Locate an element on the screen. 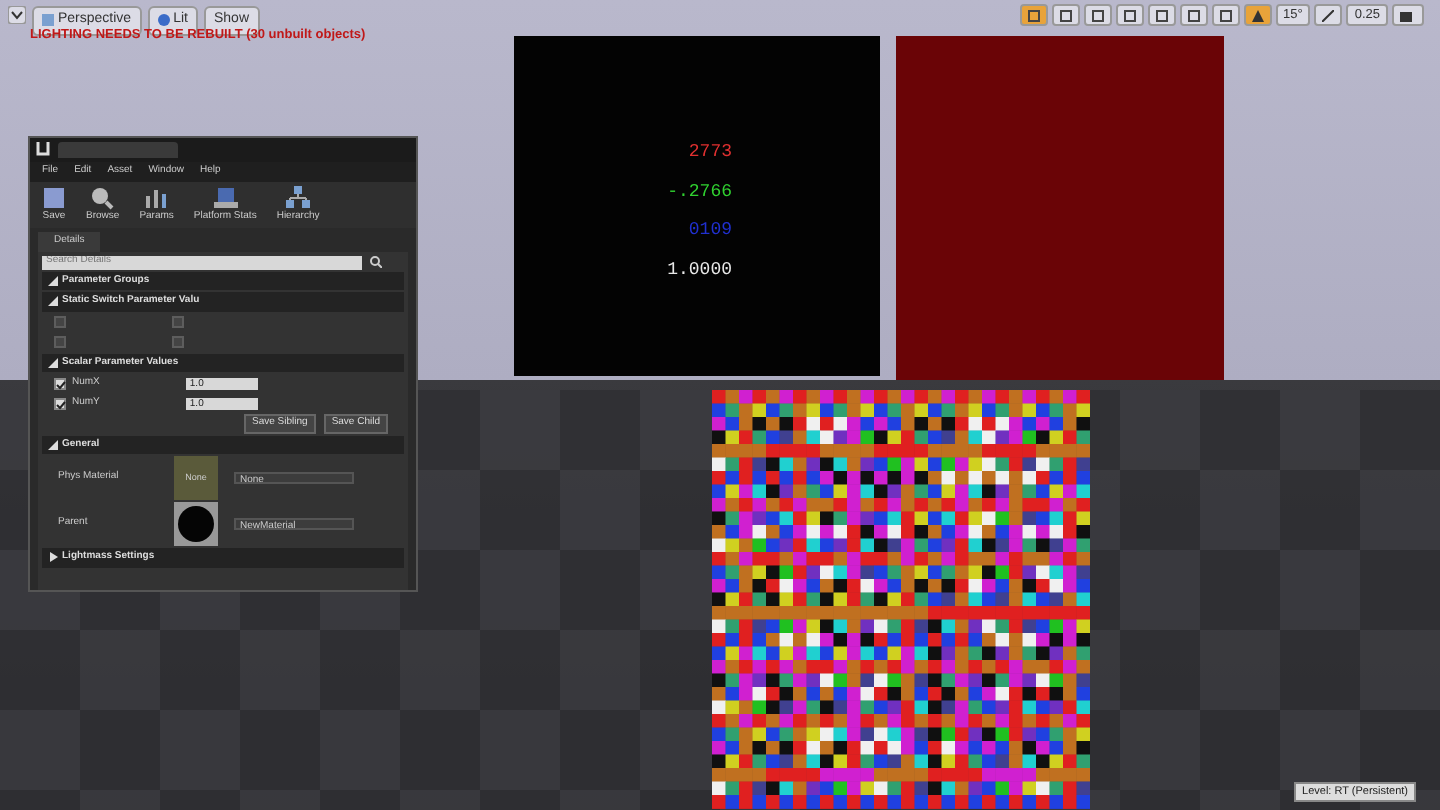 This screenshot has height=810, width=1440. camera-icon is located at coordinates (1408, 15).